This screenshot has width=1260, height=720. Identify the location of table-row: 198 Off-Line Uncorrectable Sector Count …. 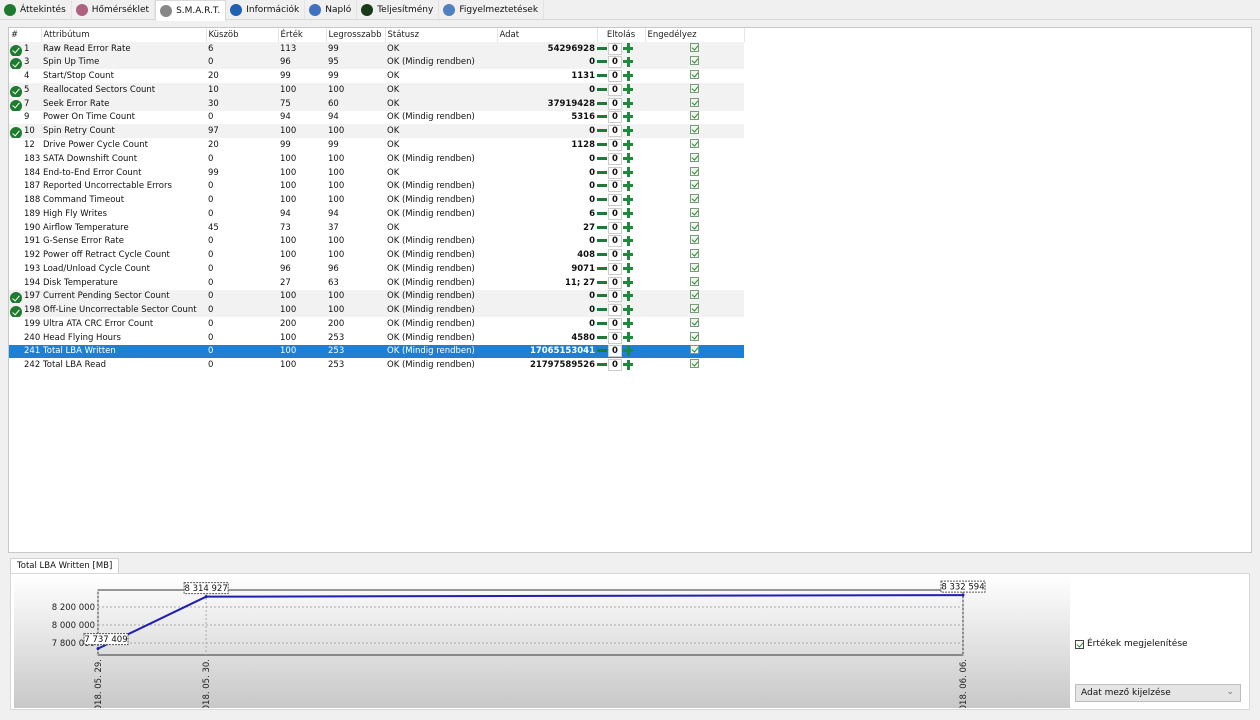
(376, 310).